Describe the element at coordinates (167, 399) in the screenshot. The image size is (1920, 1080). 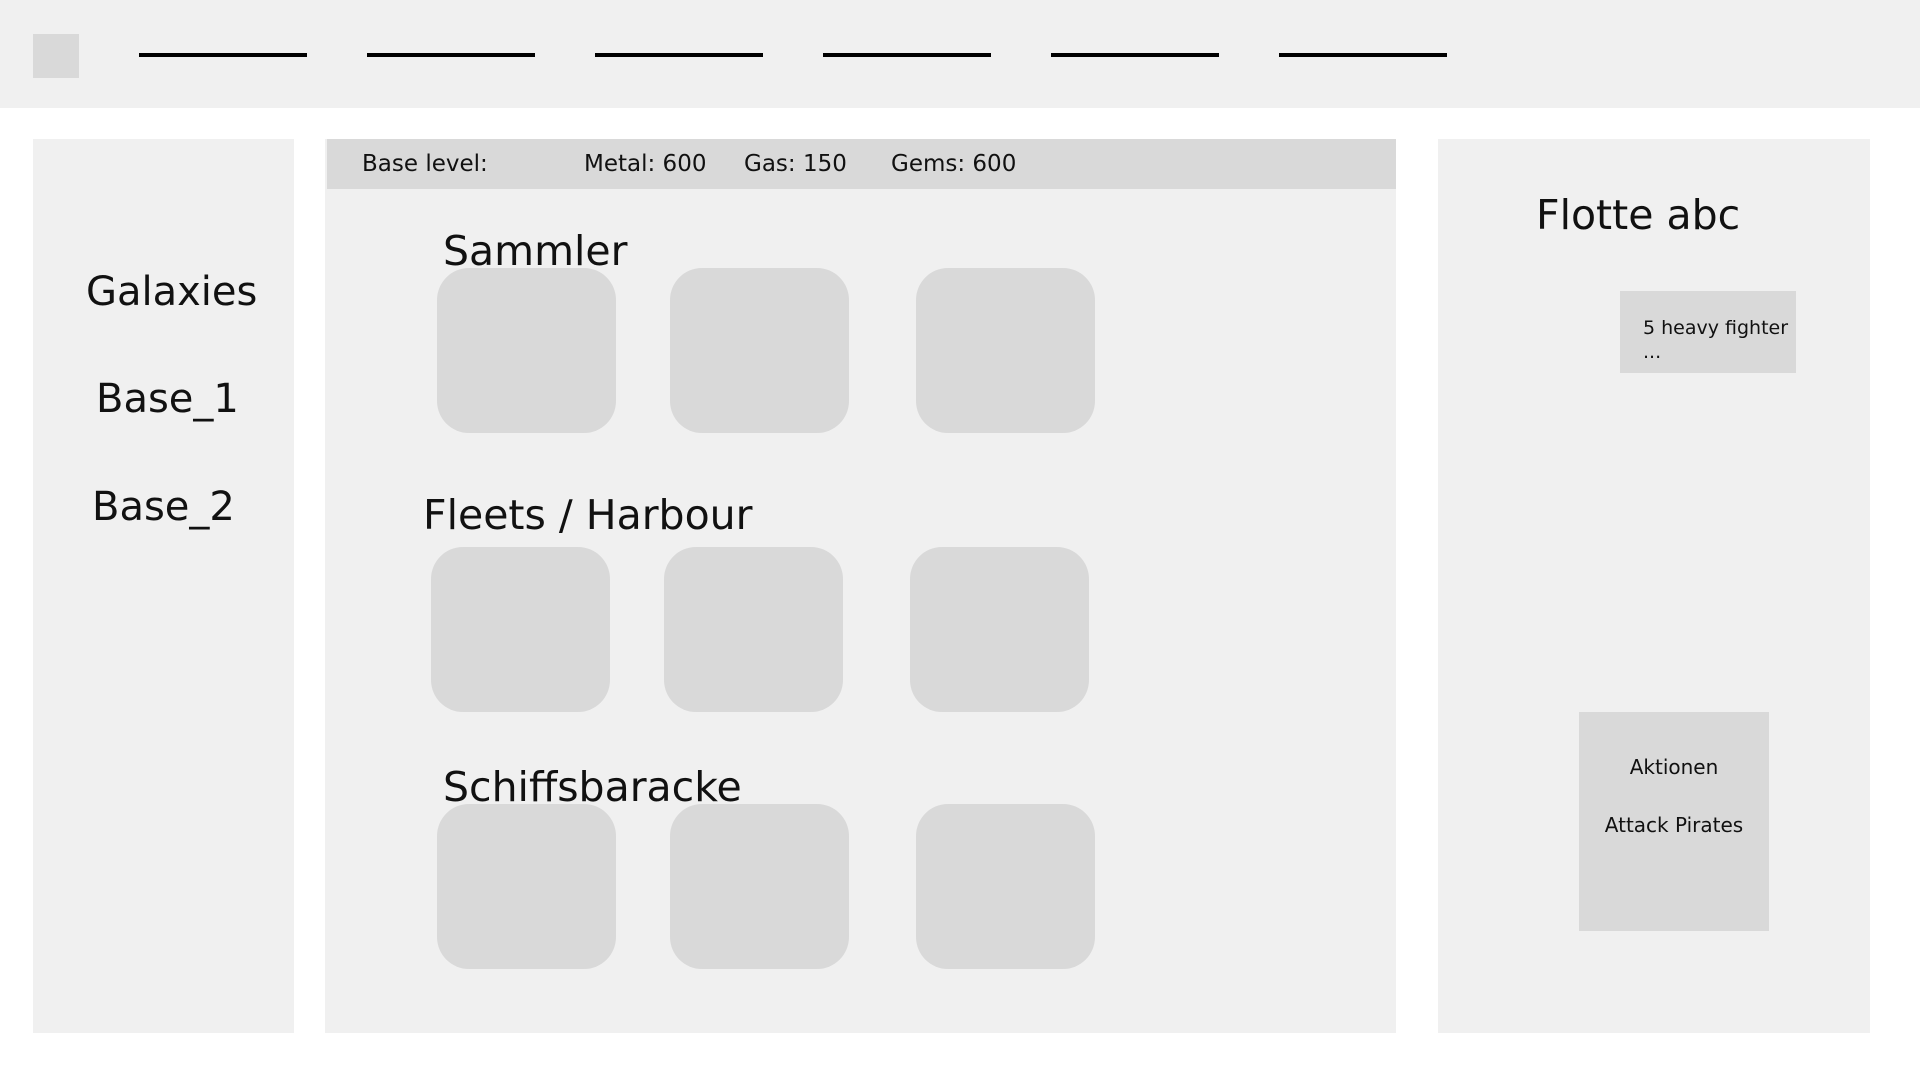
I see `sidebar-item-base-1: Base_1` at that location.